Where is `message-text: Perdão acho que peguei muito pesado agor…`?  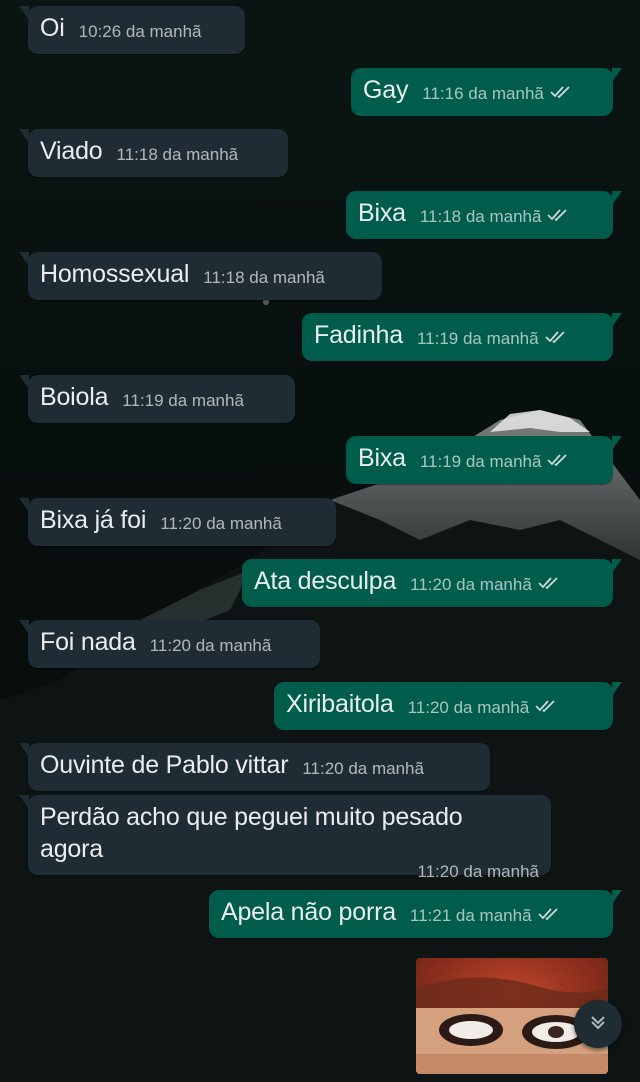
message-text: Perdão acho que peguei muito pesado agor… is located at coordinates (251, 833).